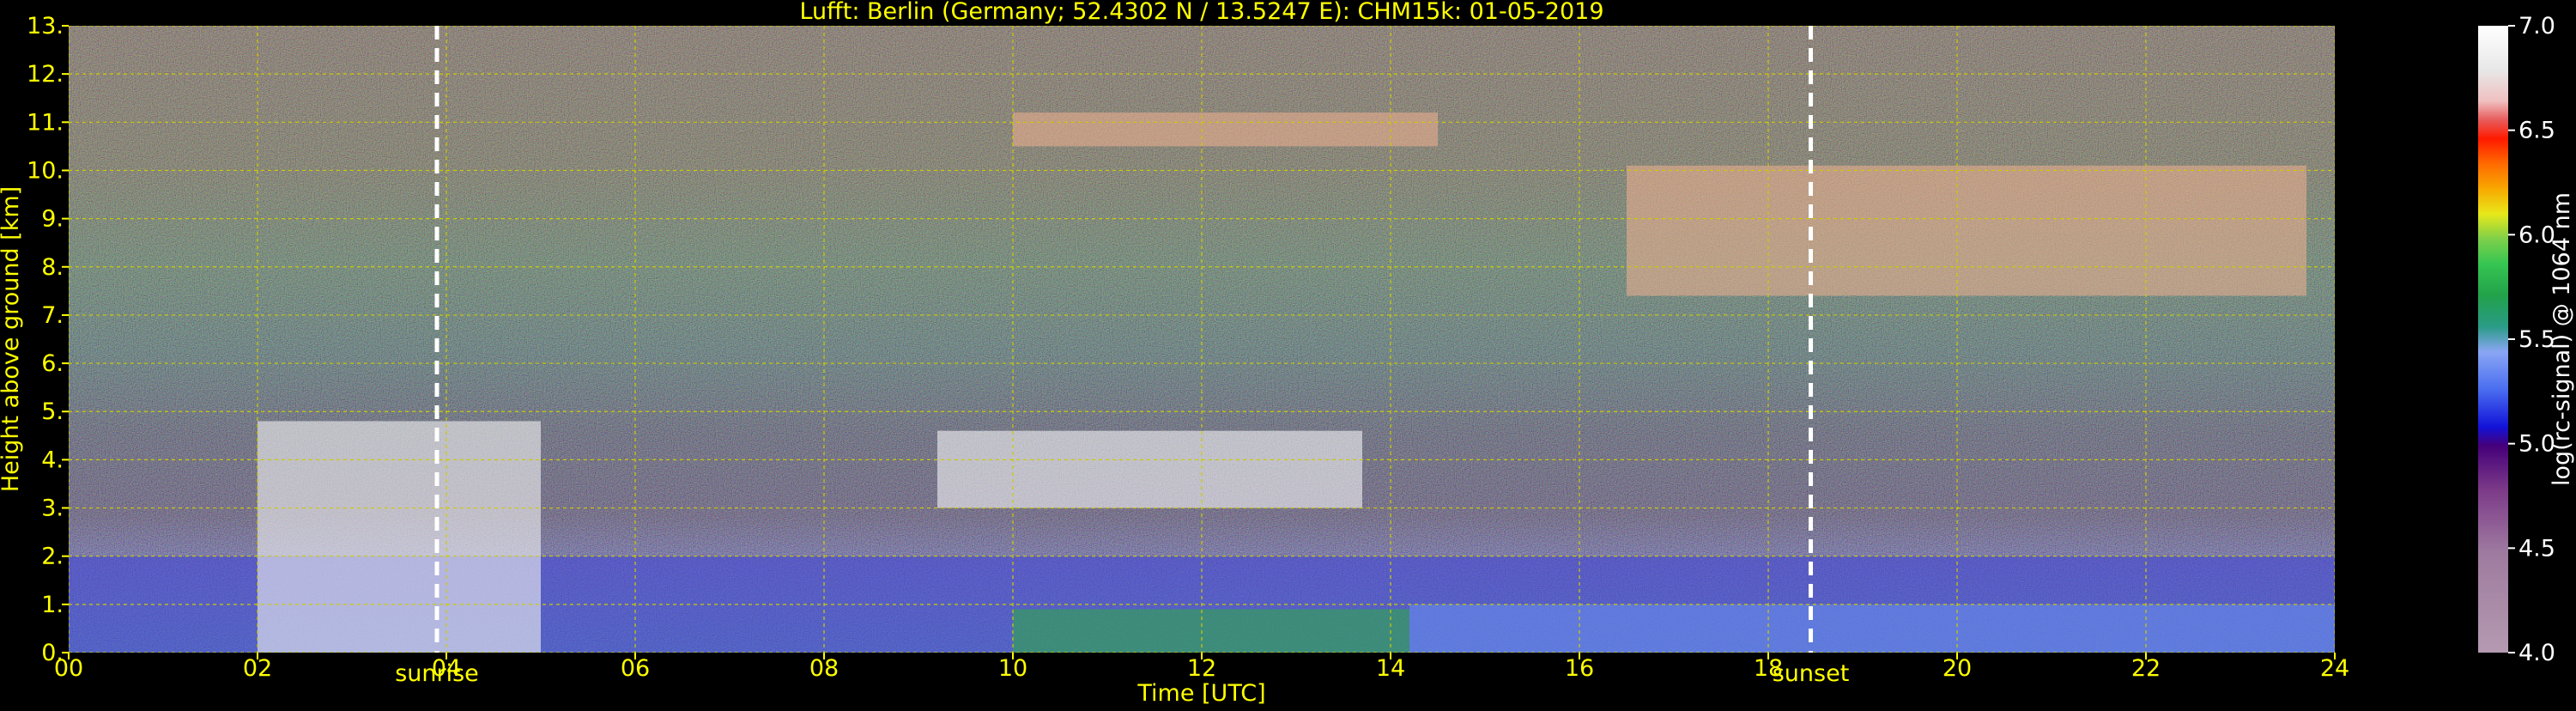 Image resolution: width=2576 pixels, height=711 pixels. Describe the element at coordinates (2146, 668) in the screenshot. I see `x-tick-label: 22` at that location.